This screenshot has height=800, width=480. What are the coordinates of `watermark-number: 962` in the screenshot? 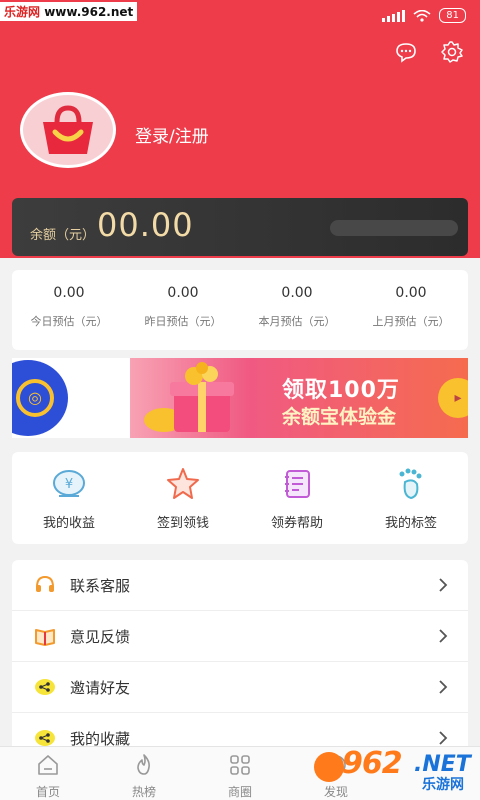 It's located at (372, 763).